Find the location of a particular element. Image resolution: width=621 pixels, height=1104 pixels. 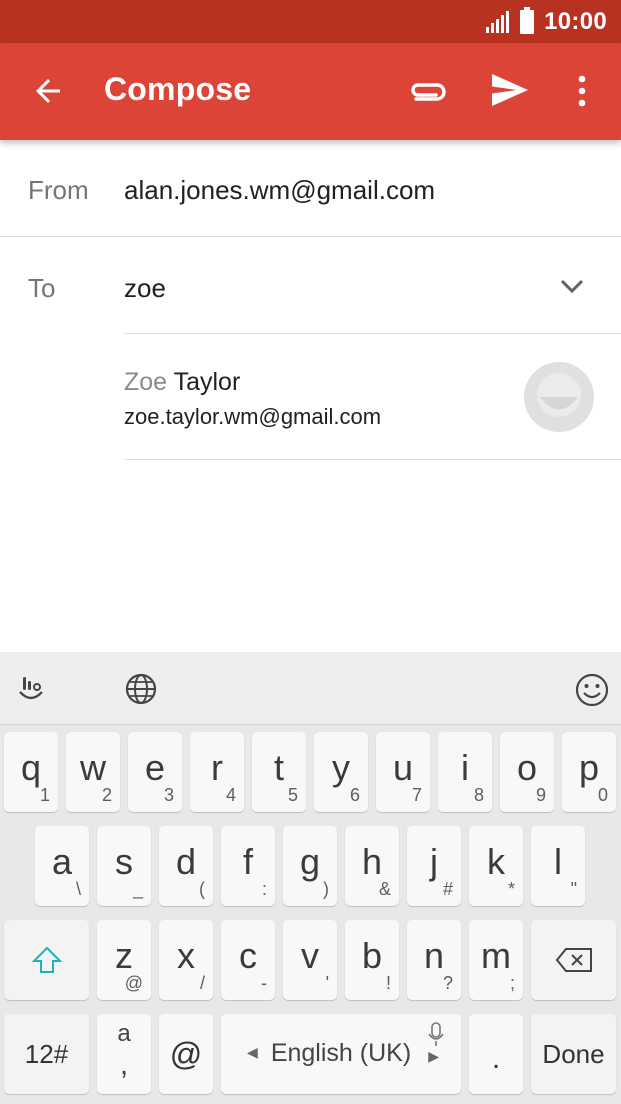

to-input: zoe is located at coordinates (145, 288).